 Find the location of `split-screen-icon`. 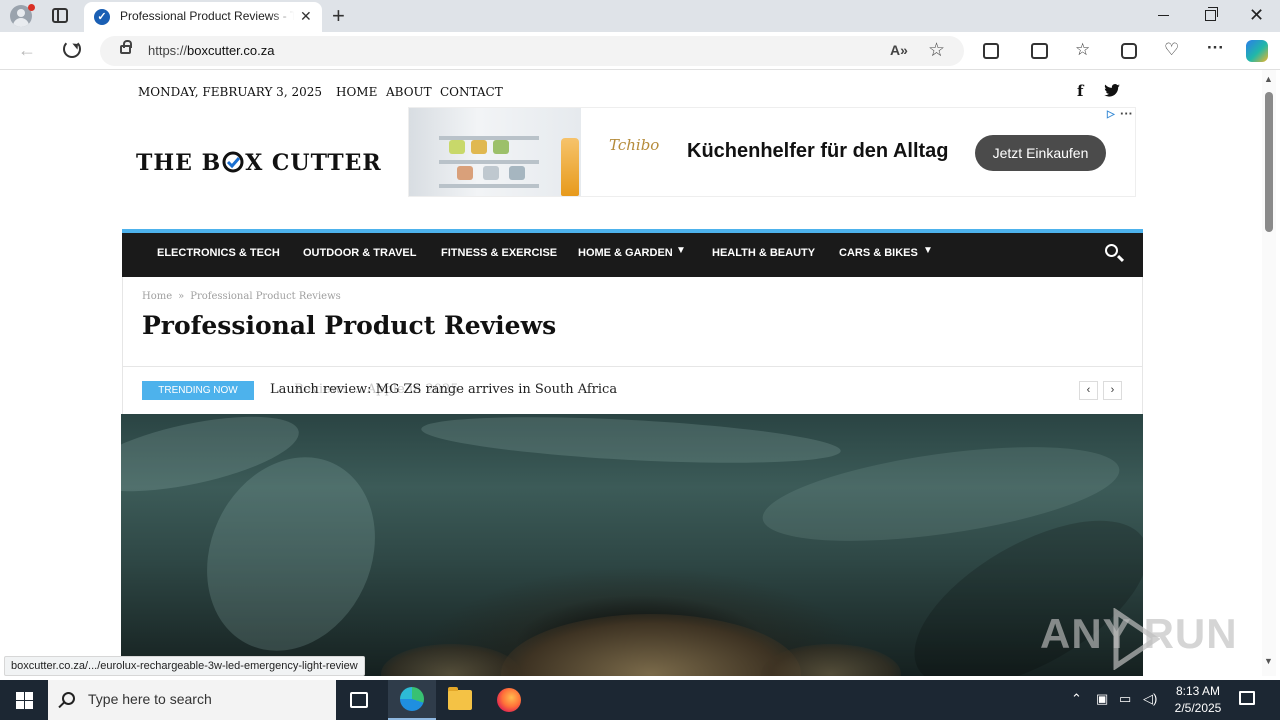

split-screen-icon is located at coordinates (1039, 51).